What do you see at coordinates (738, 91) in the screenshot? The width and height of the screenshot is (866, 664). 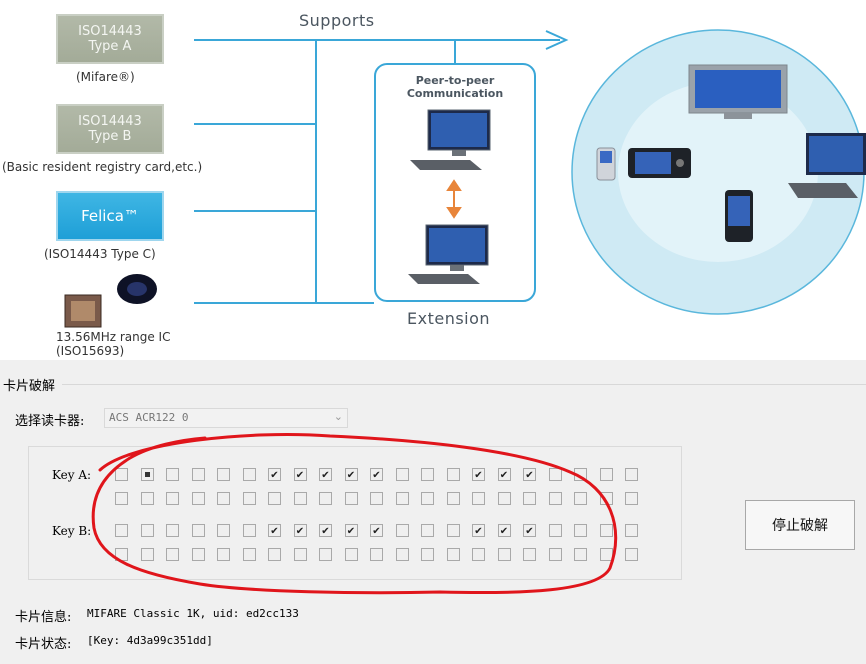 I see `tv-icon` at bounding box center [738, 91].